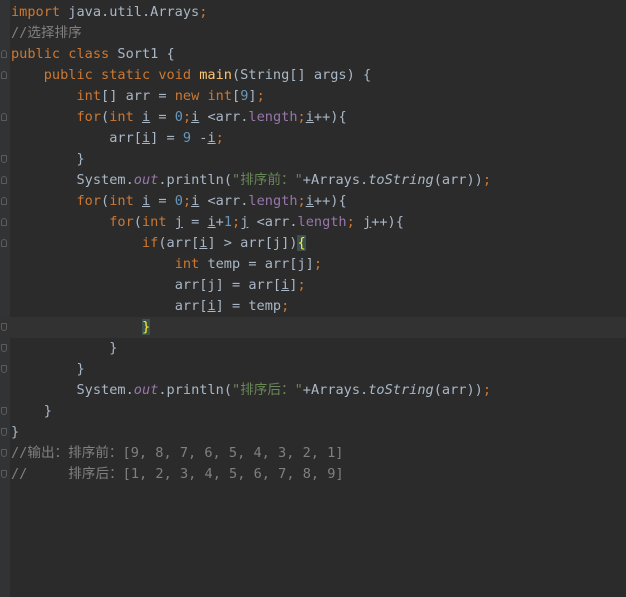 The height and width of the screenshot is (597, 626). What do you see at coordinates (313, 54) in the screenshot?
I see `code-line: public class Sort1 {` at bounding box center [313, 54].